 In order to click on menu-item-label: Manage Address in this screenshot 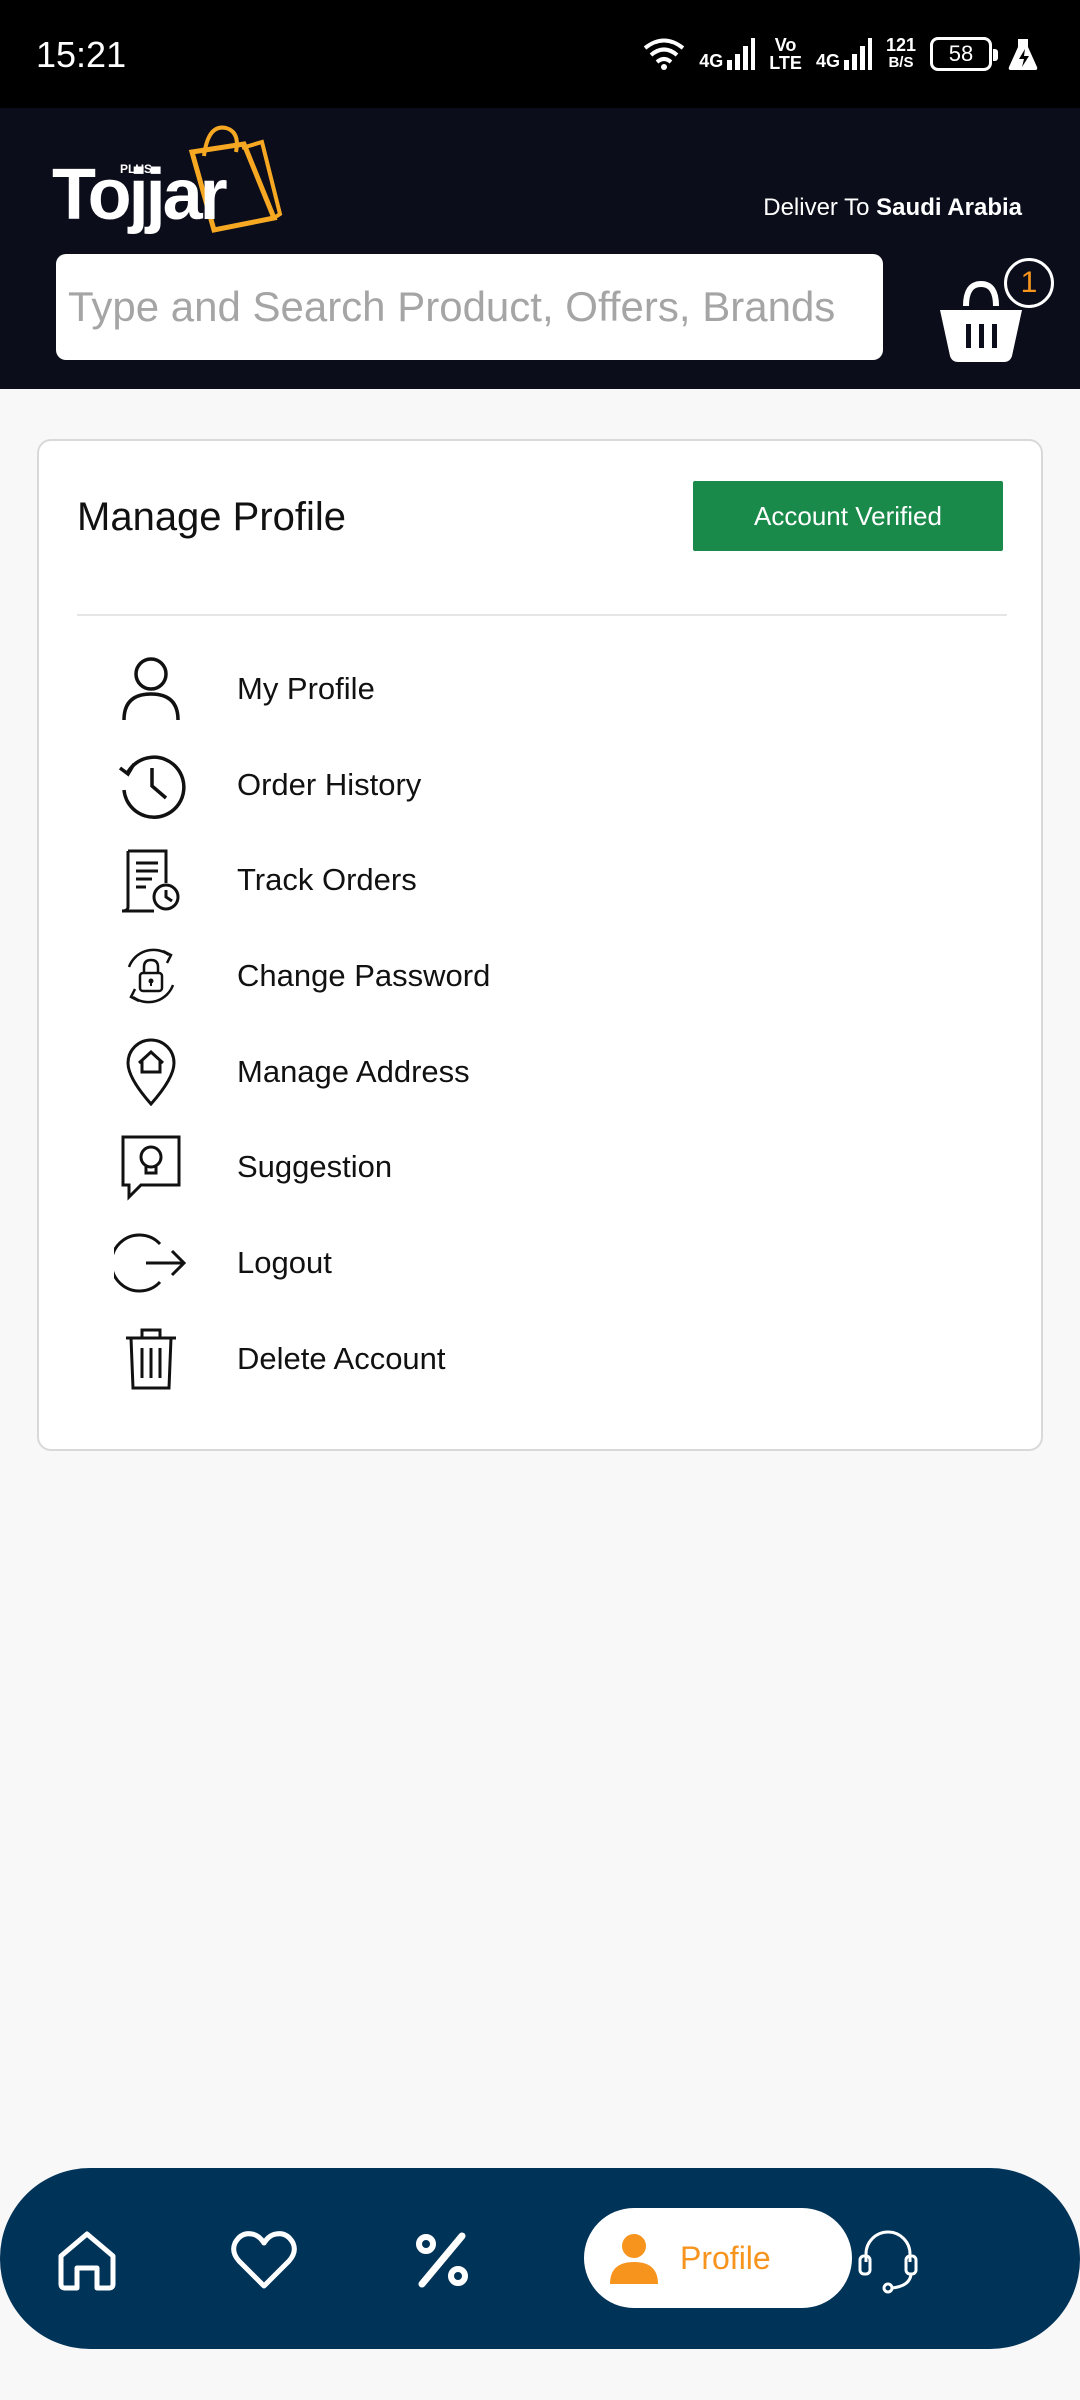, I will do `click(353, 1071)`.